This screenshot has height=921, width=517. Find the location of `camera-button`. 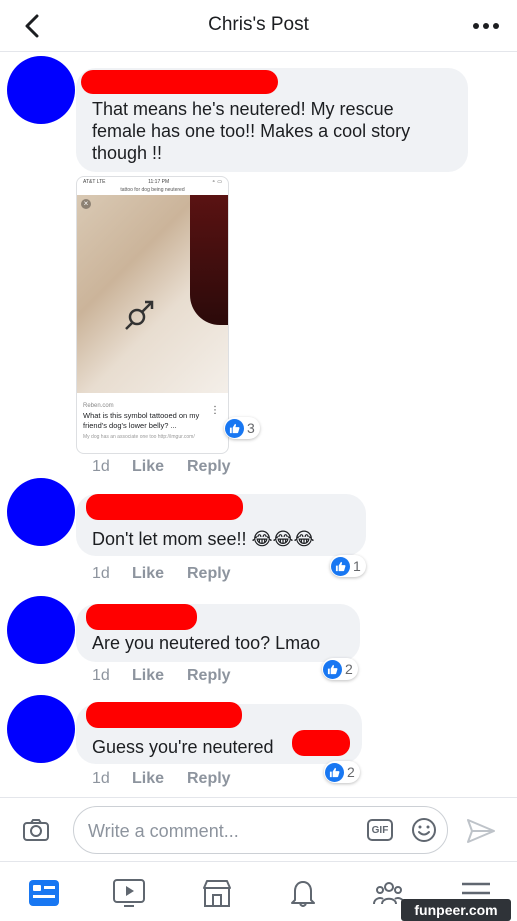

camera-button is located at coordinates (36, 832).